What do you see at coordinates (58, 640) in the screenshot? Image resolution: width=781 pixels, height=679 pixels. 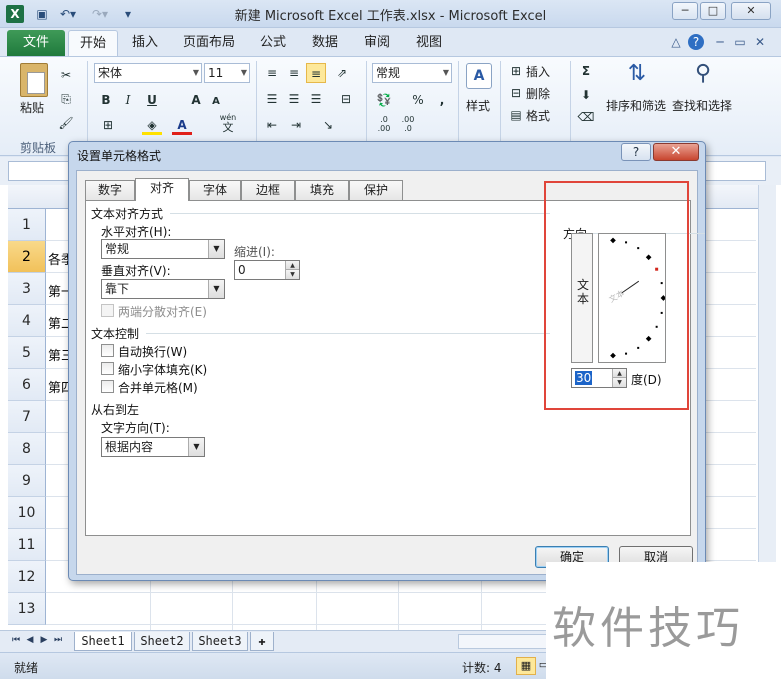 I see `last-sheet-icon: ⏭` at bounding box center [58, 640].